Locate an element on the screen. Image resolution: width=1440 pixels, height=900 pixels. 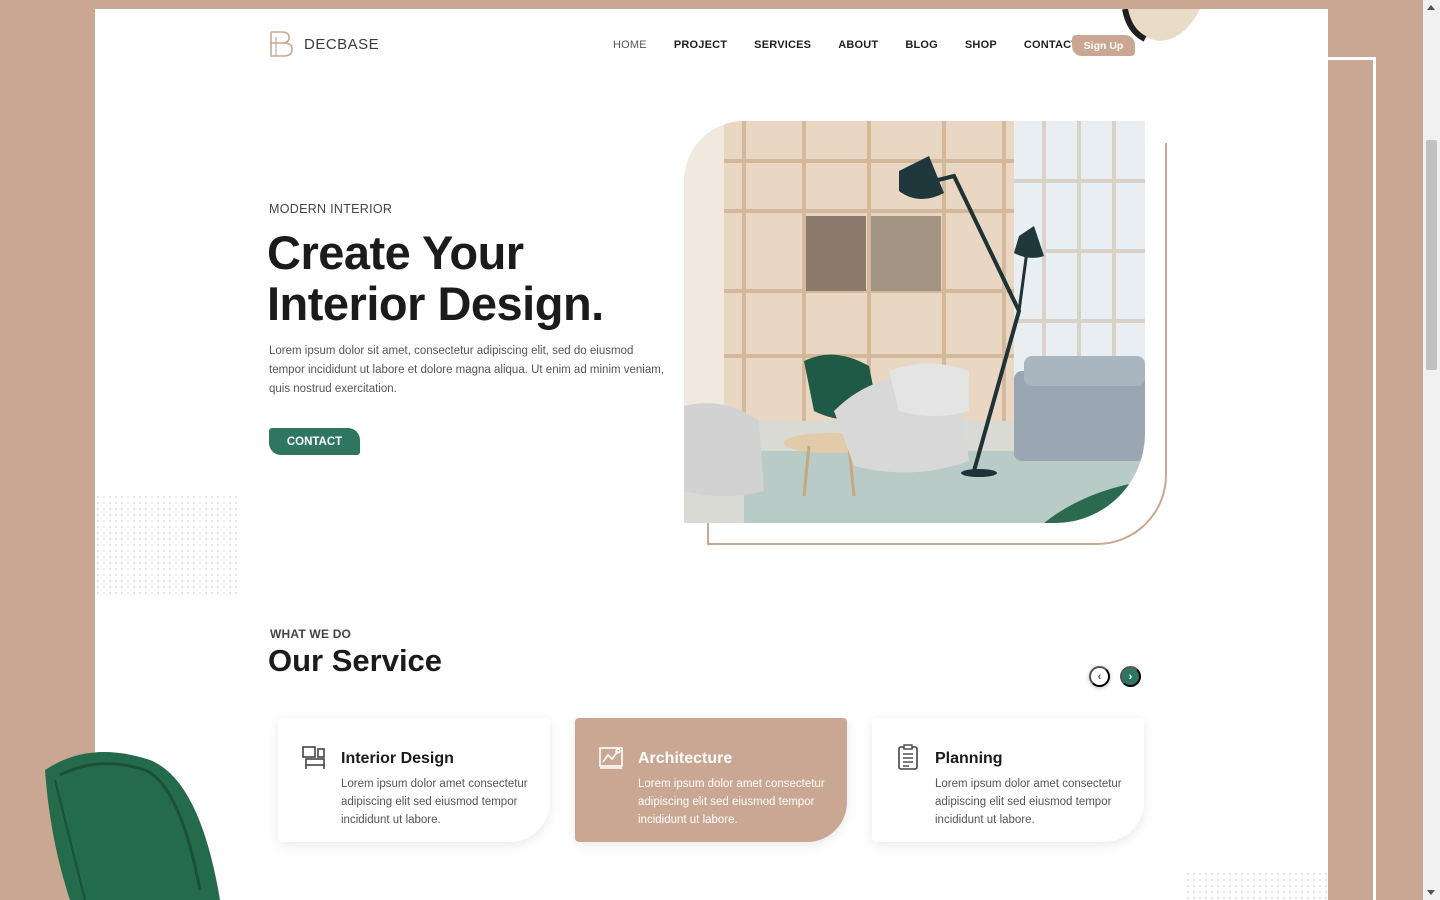
nav-item-home: HOME is located at coordinates (630, 45).